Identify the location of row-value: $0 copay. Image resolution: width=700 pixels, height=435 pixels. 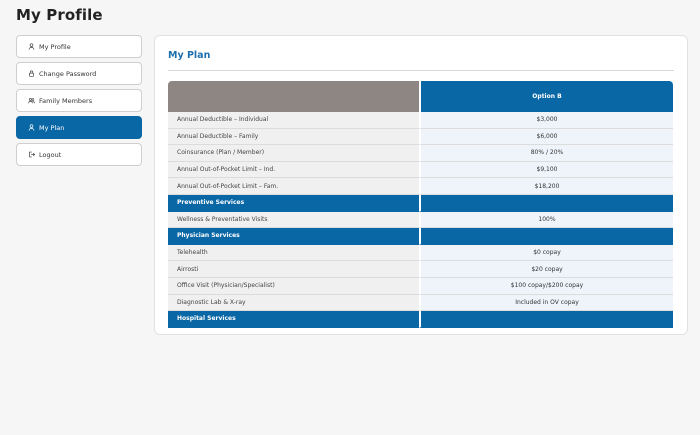
(546, 253).